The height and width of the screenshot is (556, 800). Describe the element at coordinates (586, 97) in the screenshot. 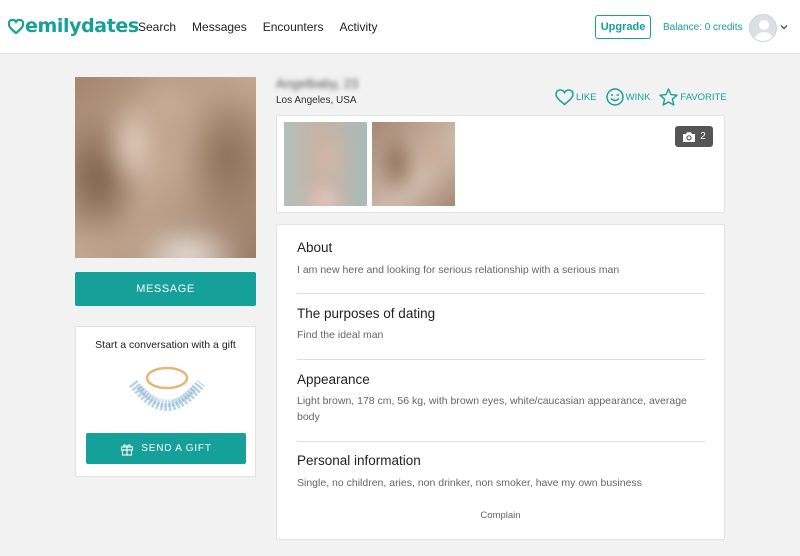

I see `like-label: LIKE` at that location.